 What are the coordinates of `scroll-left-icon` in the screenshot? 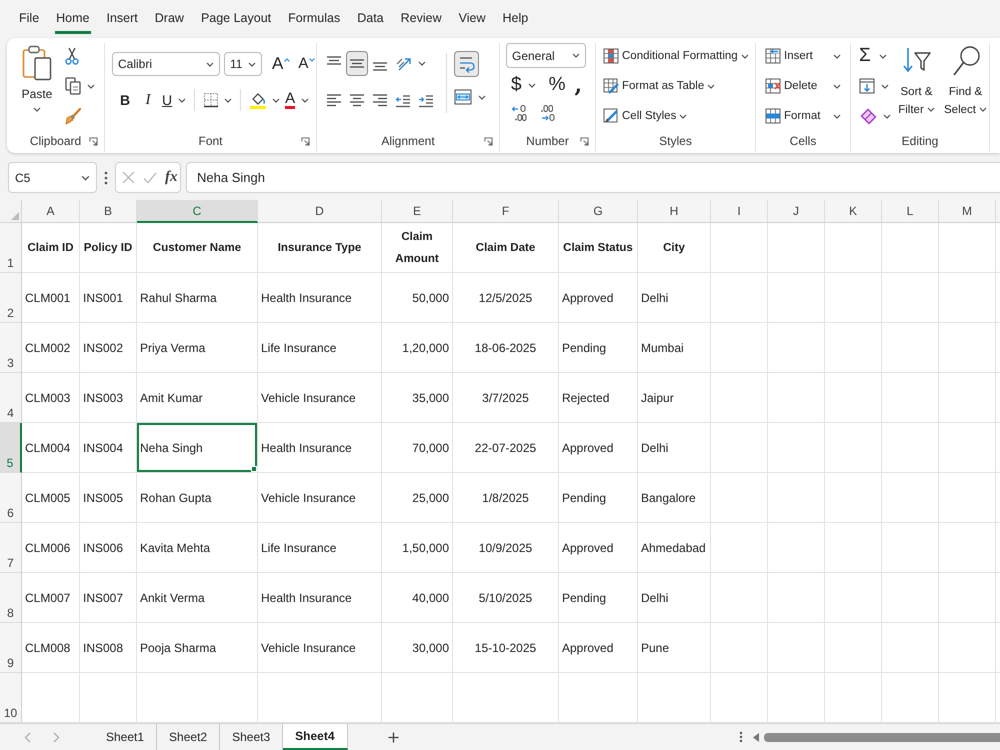 It's located at (756, 737).